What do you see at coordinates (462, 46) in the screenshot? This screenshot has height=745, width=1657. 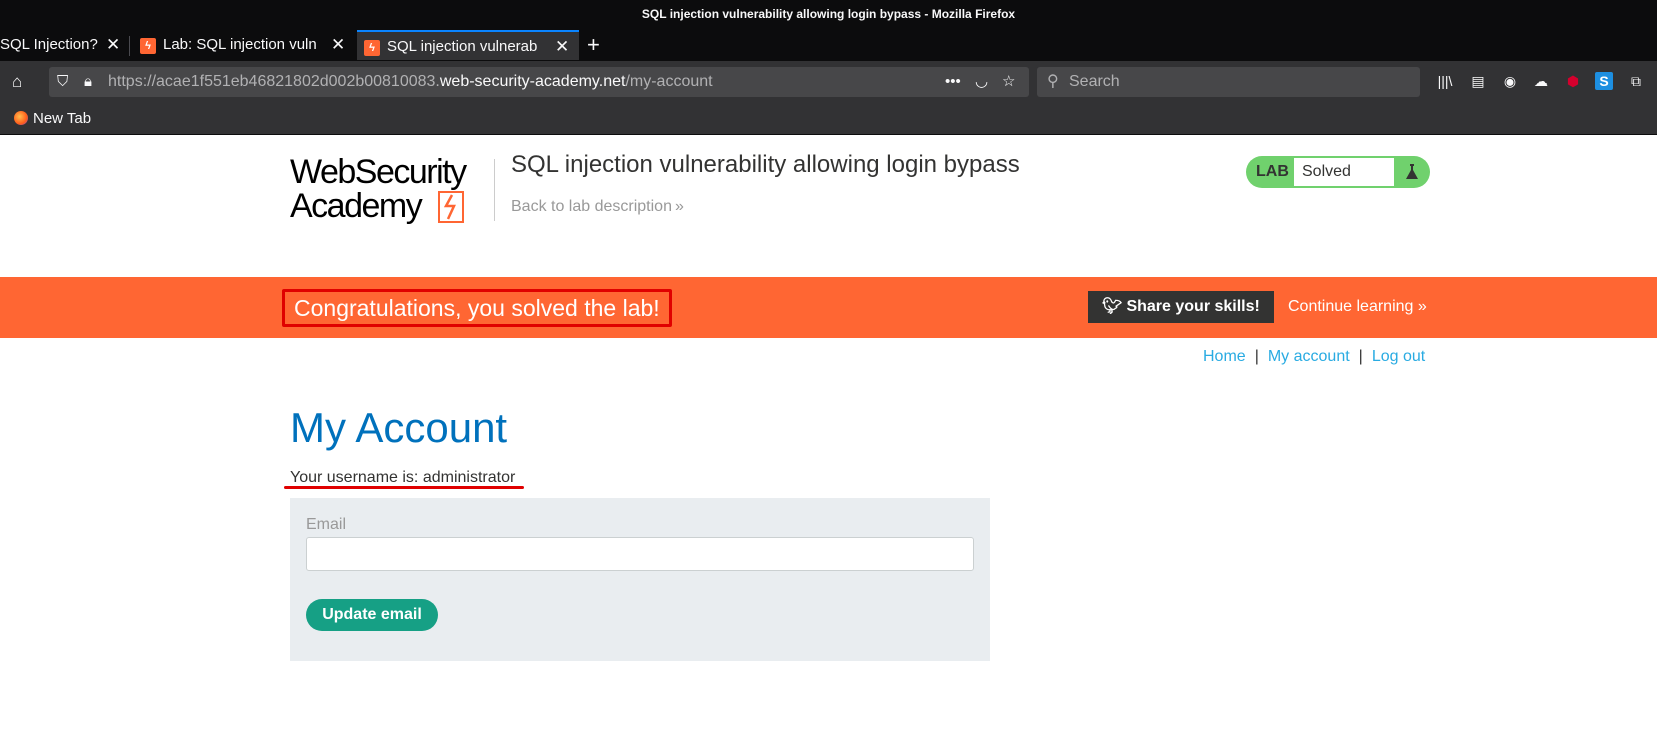 I see `tab-label: SQL injection vulnerab` at bounding box center [462, 46].